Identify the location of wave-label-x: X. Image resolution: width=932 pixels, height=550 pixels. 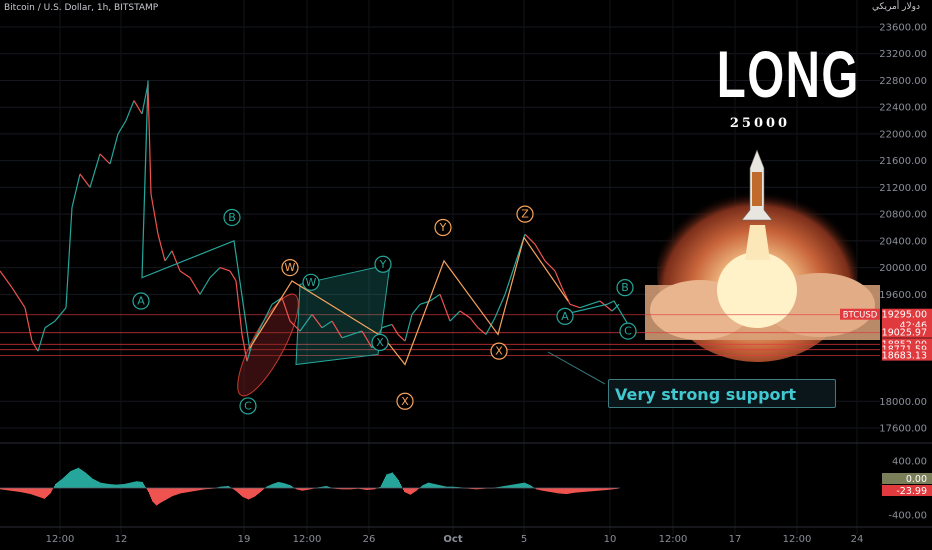
(499, 351).